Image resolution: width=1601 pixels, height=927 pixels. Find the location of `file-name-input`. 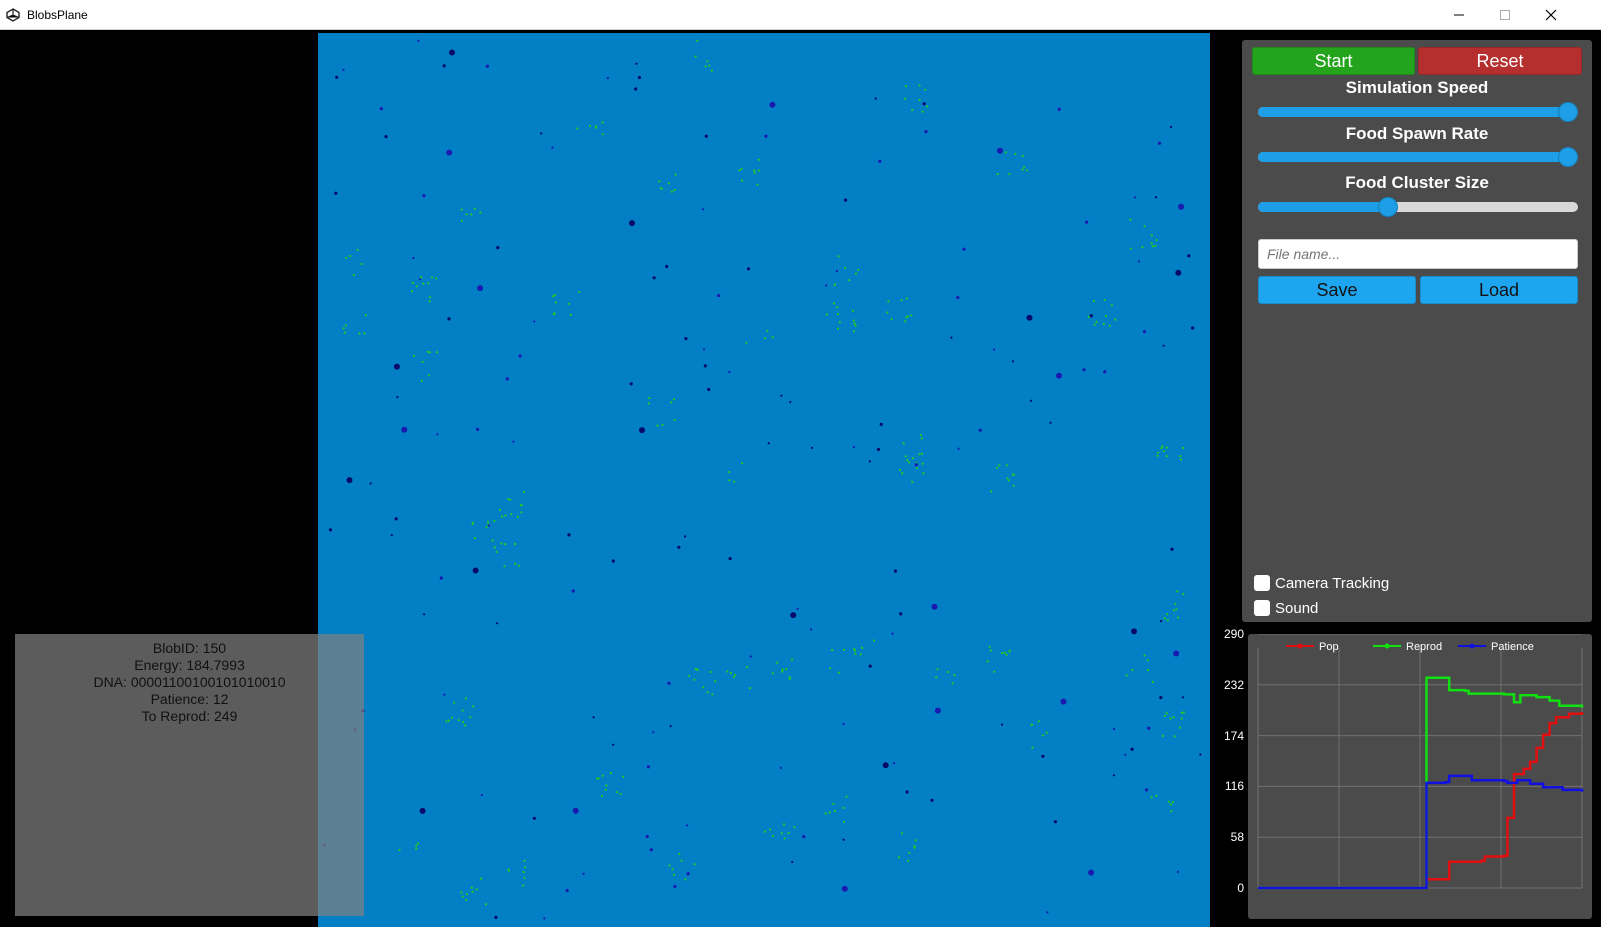

file-name-input is located at coordinates (1418, 254).